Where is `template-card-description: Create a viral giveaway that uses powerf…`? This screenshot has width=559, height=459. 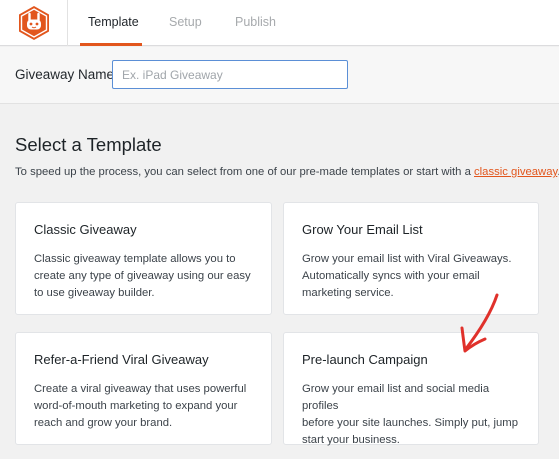 template-card-description: Create a viral giveaway that uses powerf… is located at coordinates (145, 406).